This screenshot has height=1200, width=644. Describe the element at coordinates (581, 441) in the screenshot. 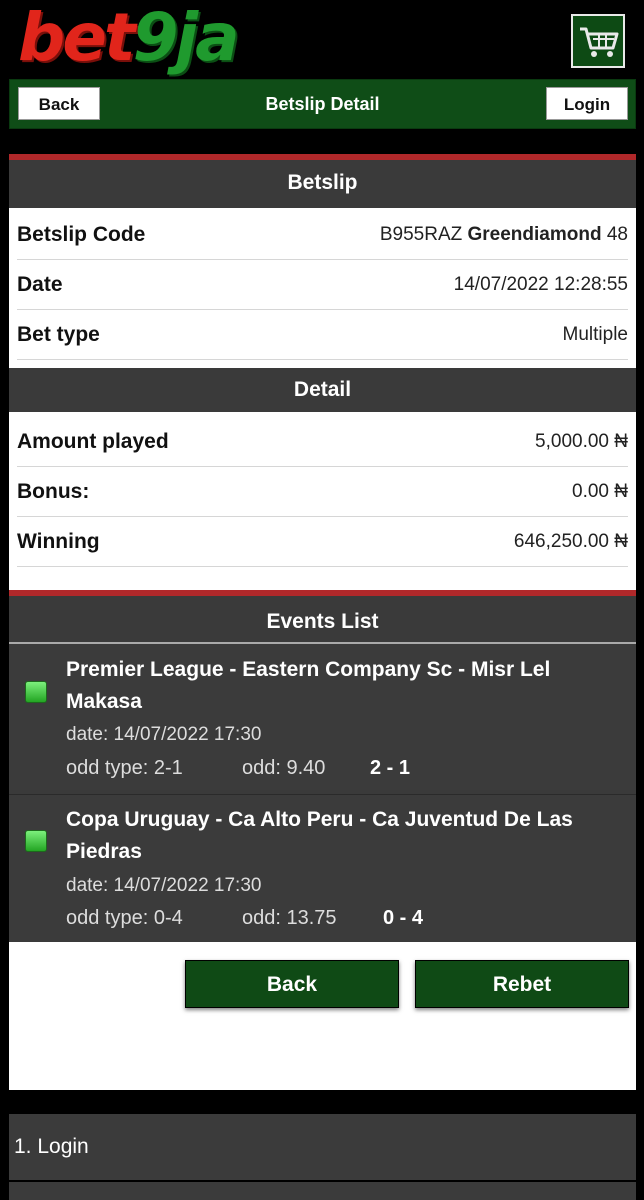

I see `amount-played-value: 5,000.00 ₦` at that location.